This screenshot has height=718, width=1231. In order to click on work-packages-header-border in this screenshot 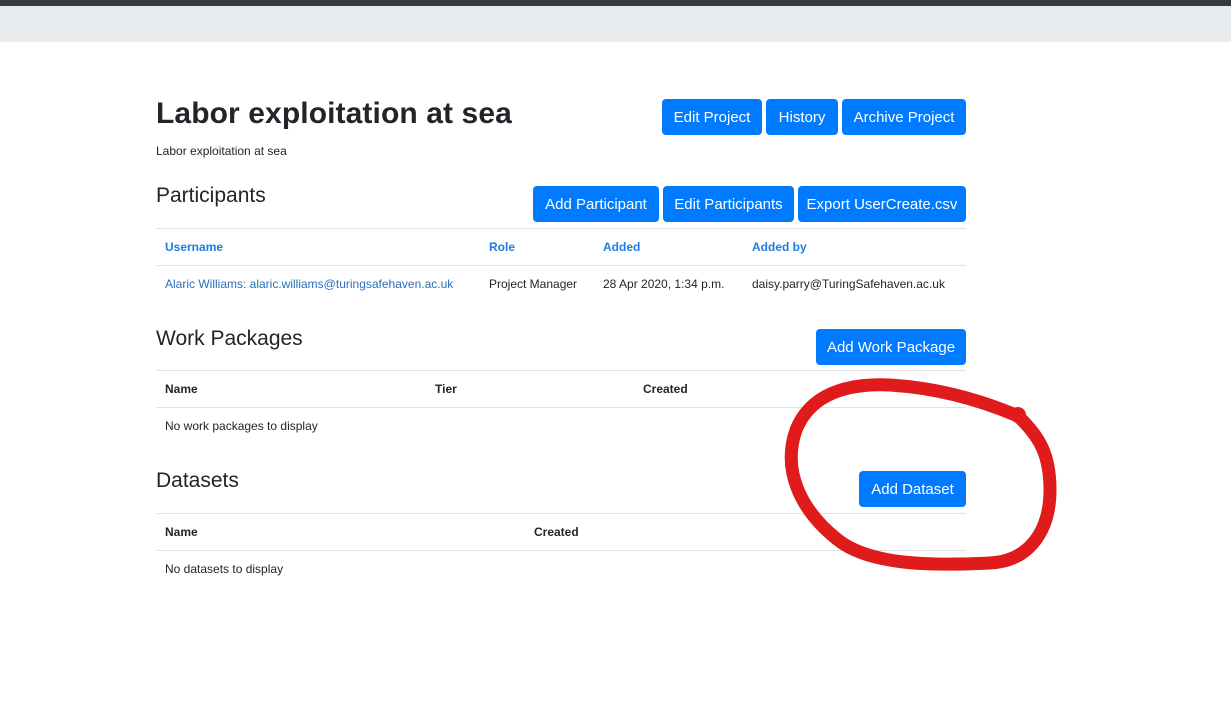, I will do `click(561, 407)`.